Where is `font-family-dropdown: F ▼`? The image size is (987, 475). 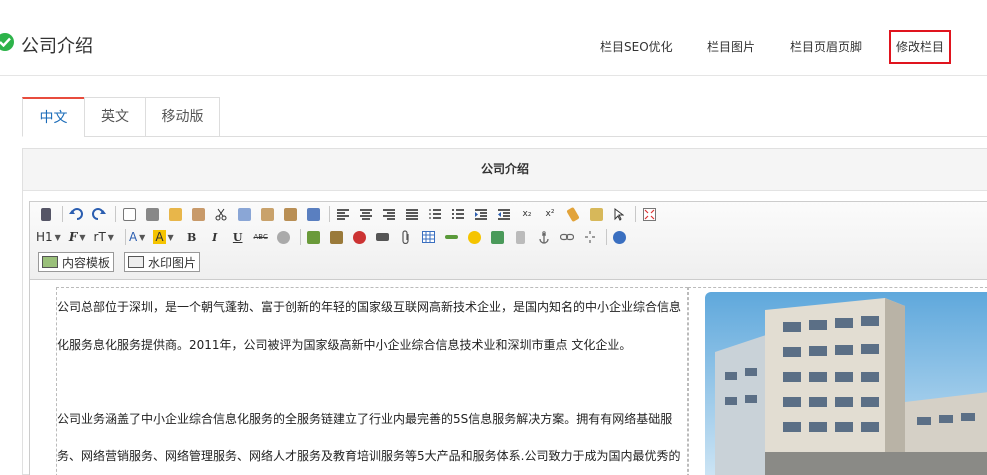
font-family-dropdown: F ▼ is located at coordinates (77, 237).